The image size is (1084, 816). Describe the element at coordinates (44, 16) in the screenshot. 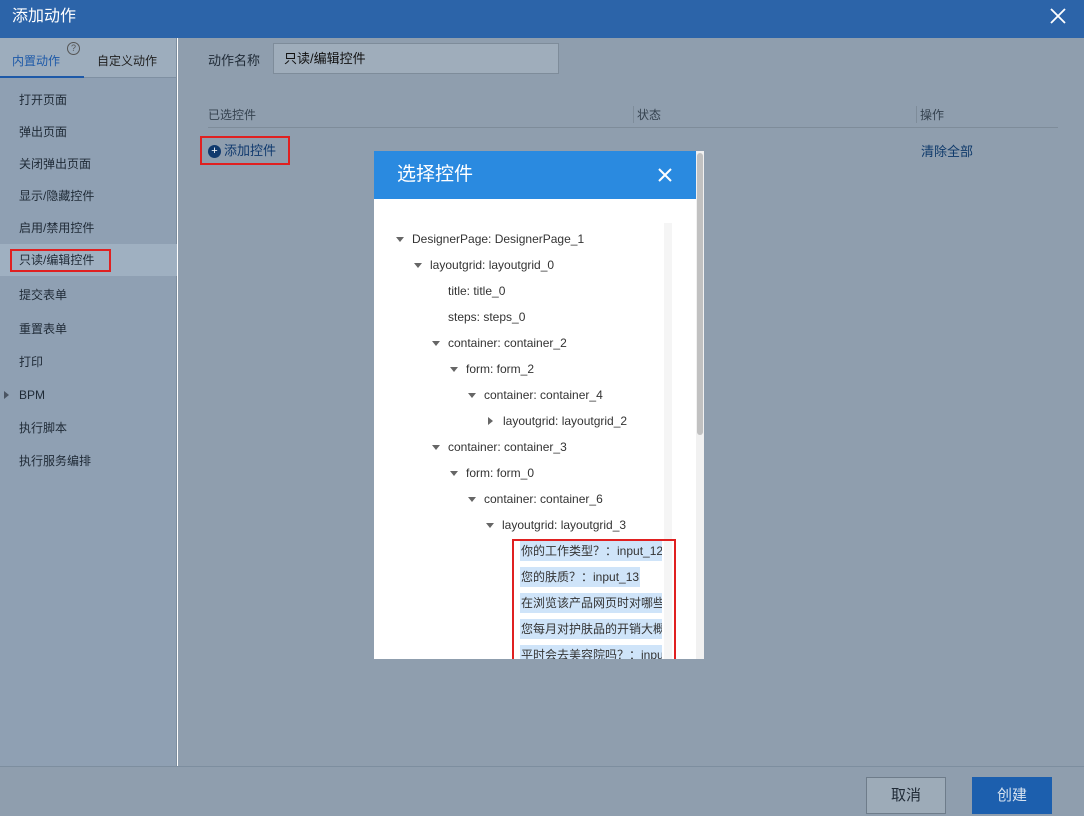

I see `dialog-title: 添加动作` at that location.